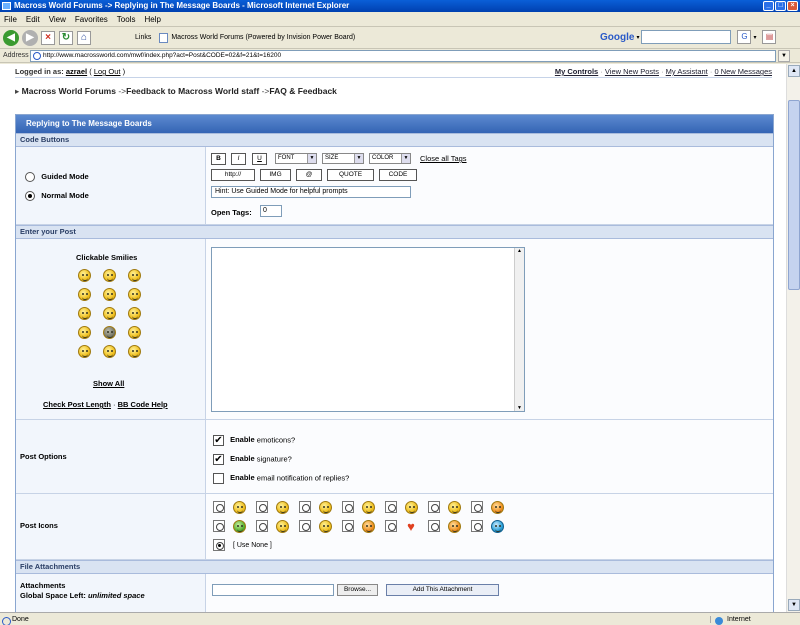 This screenshot has width=800, height=625. Describe the element at coordinates (218, 478) in the screenshot. I see `email-notification-checkbox` at that location.